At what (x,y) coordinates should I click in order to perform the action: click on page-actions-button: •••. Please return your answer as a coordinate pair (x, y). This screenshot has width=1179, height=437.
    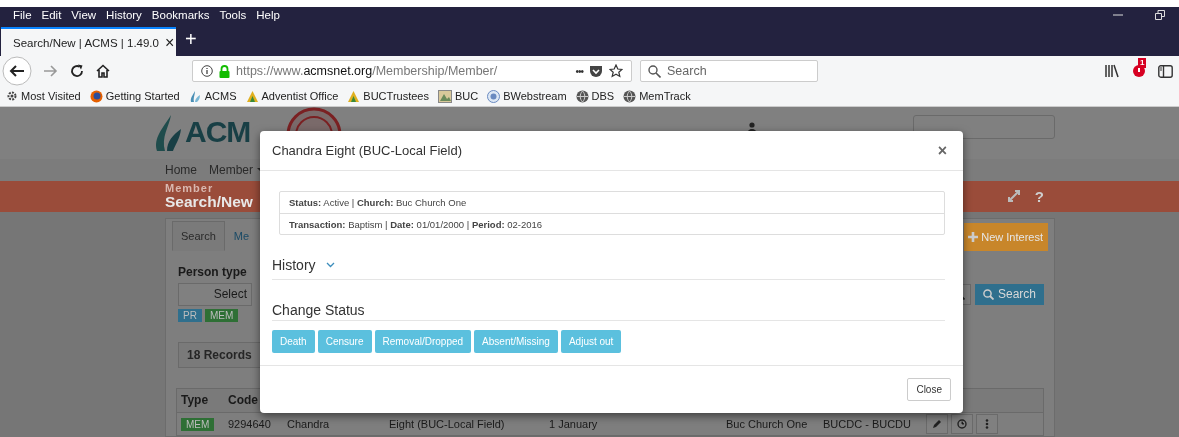
    Looking at the image, I should click on (579, 71).